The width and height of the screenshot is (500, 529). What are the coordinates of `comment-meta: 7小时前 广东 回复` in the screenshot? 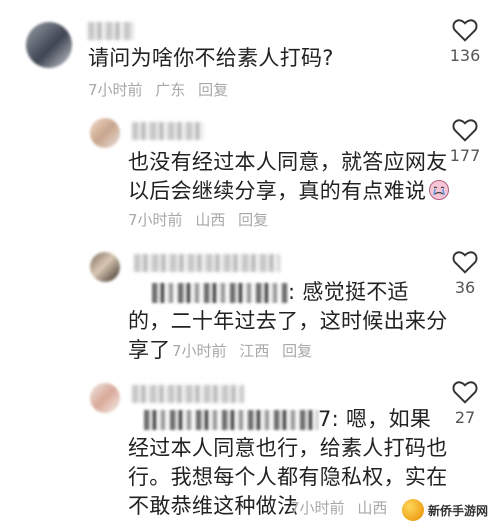 It's located at (162, 89).